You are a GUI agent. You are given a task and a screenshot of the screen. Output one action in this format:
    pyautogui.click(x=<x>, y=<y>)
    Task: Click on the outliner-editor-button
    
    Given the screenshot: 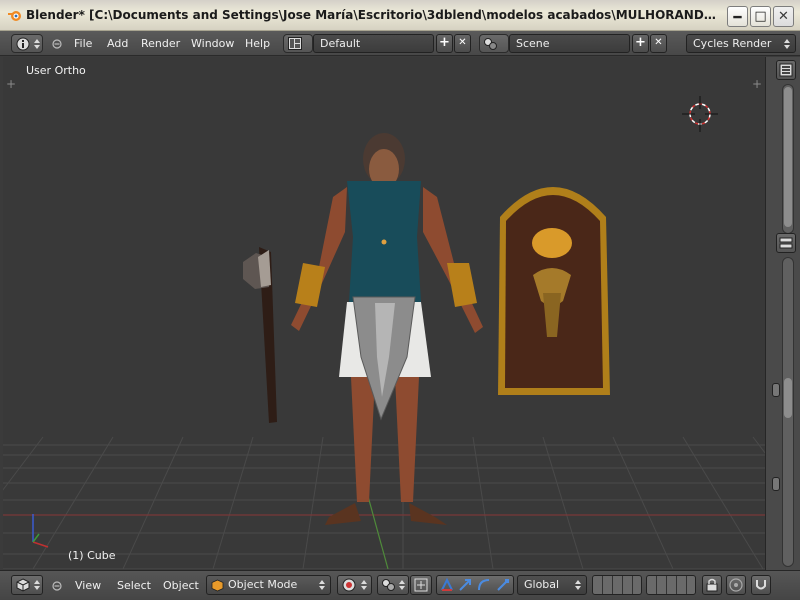 What is the action you would take?
    pyautogui.click(x=786, y=70)
    